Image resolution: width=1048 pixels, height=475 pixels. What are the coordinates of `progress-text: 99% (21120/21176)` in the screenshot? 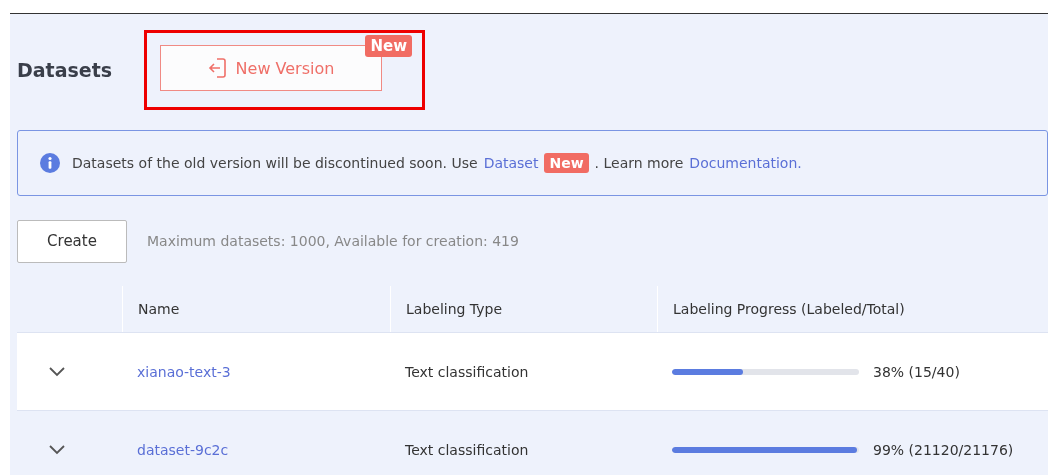 It's located at (943, 449).